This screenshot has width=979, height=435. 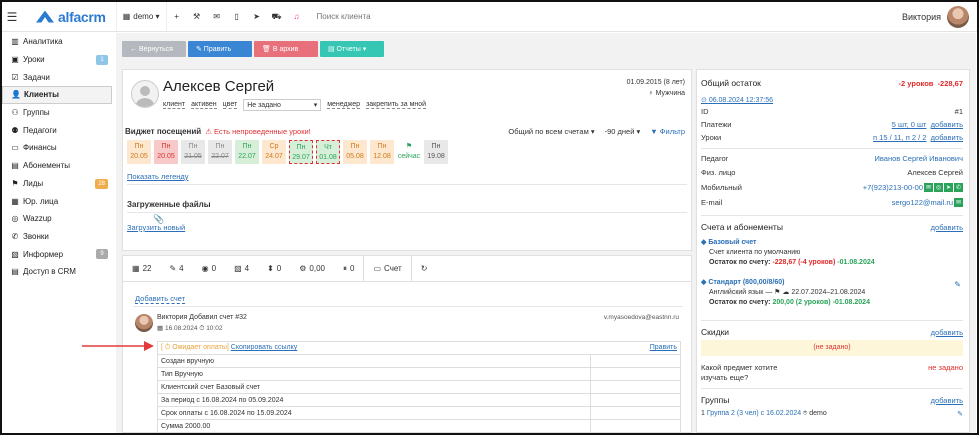 What do you see at coordinates (241, 268) in the screenshot?
I see `tab-3: ▧ 4` at bounding box center [241, 268].